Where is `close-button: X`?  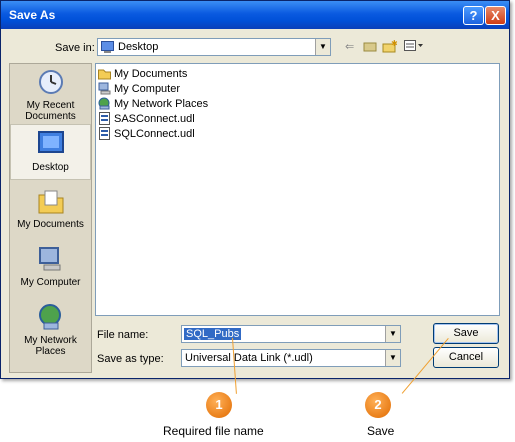
close-button: X is located at coordinates (495, 15).